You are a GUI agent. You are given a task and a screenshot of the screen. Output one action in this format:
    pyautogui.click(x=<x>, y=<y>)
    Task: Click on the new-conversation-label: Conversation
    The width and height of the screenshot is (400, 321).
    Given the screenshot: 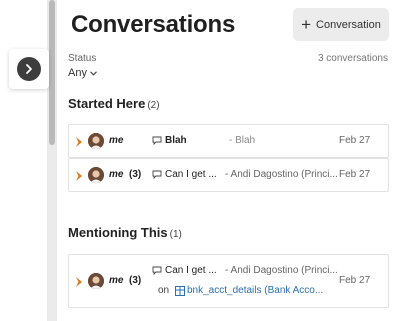 What is the action you would take?
    pyautogui.click(x=348, y=24)
    